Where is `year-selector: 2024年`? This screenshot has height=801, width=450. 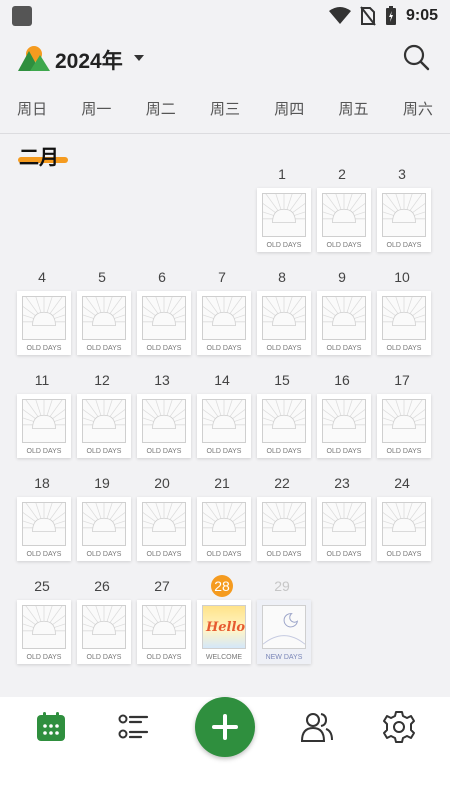
year-selector: 2024年 is located at coordinates (89, 60).